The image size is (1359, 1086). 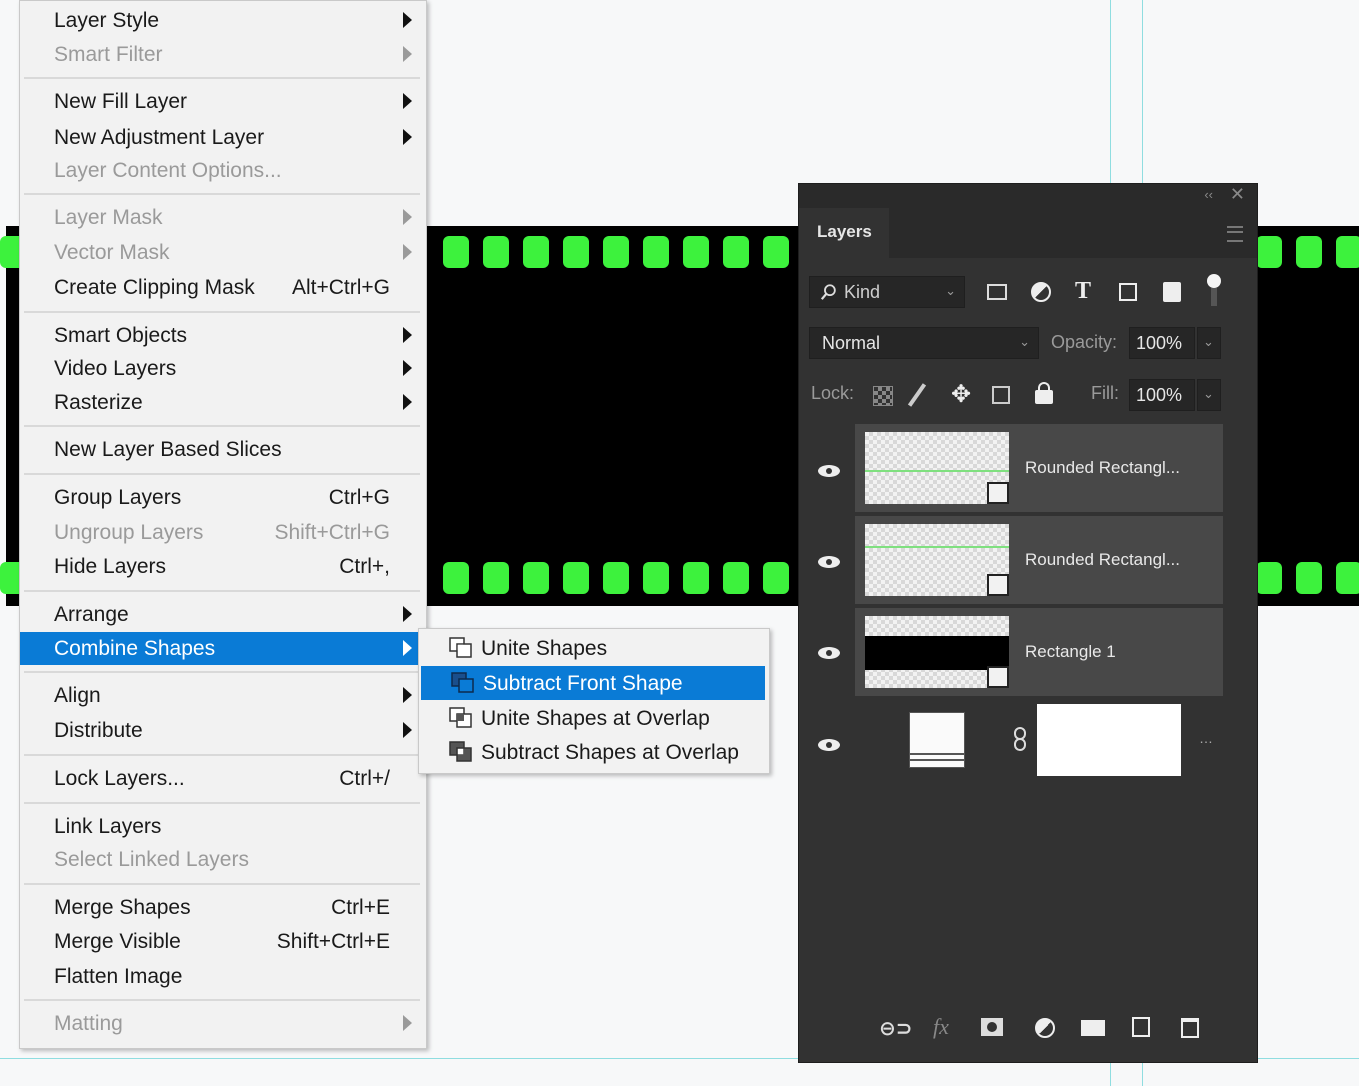 What do you see at coordinates (896, 1028) in the screenshot?
I see `link-layers-icon: ⊖⊃` at bounding box center [896, 1028].